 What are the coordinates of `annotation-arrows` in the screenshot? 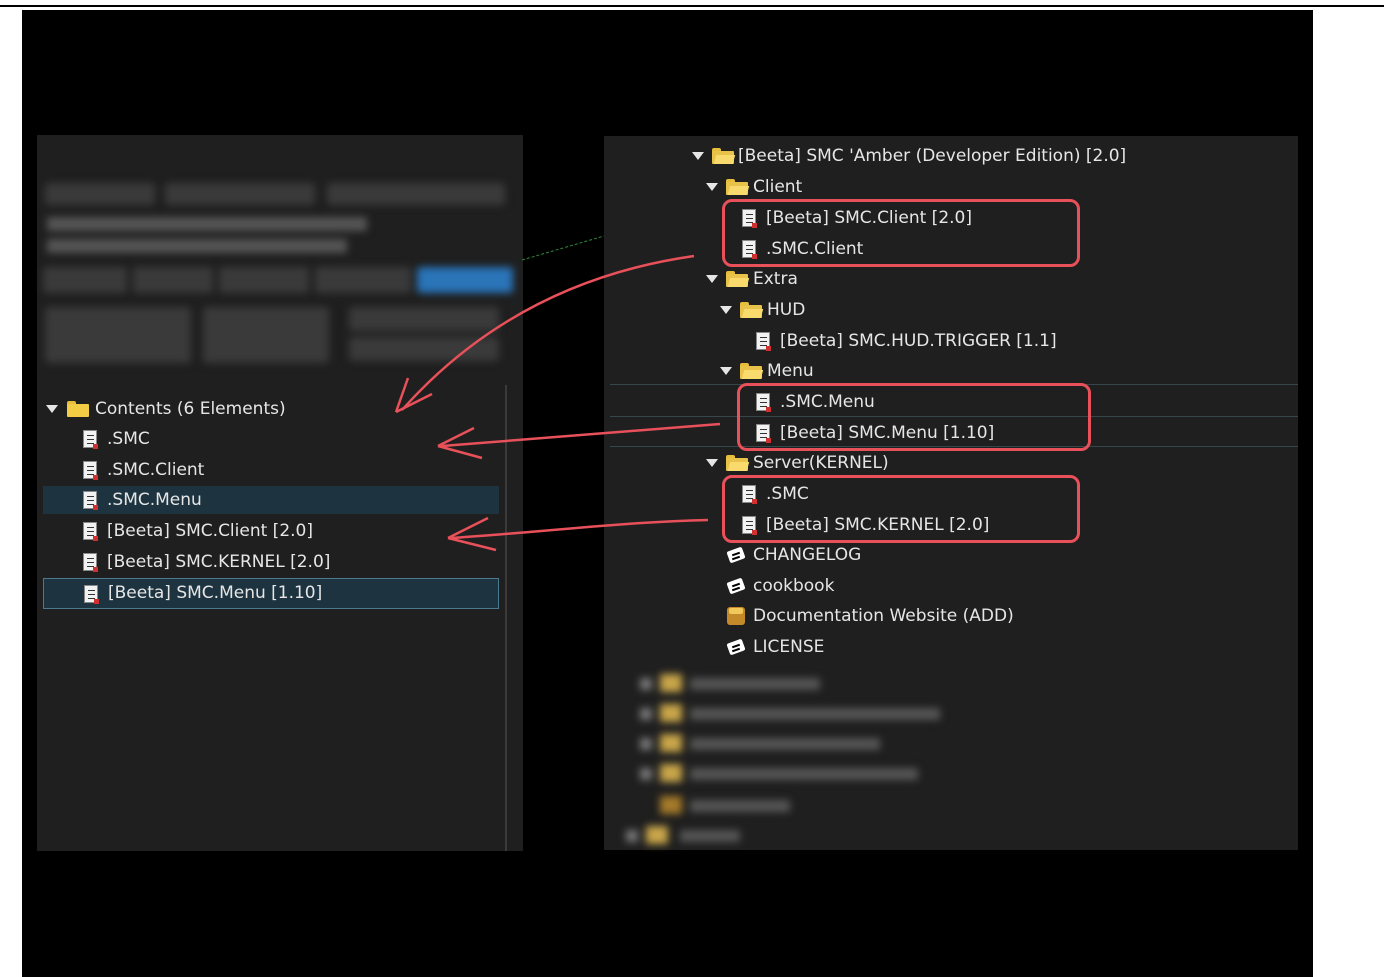 It's located at (557, 393).